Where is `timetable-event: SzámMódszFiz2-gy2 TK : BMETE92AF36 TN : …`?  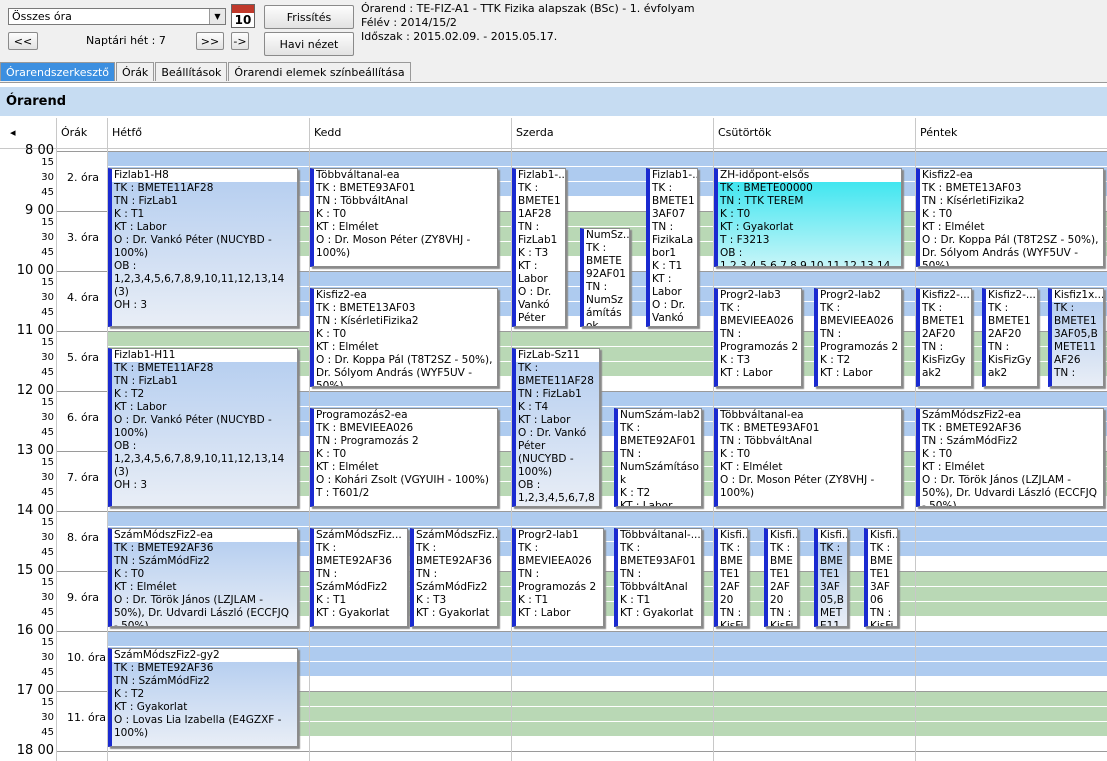 timetable-event: SzámMódszFiz2-gy2 TK : BMETE92AF36 TN : … is located at coordinates (203, 697).